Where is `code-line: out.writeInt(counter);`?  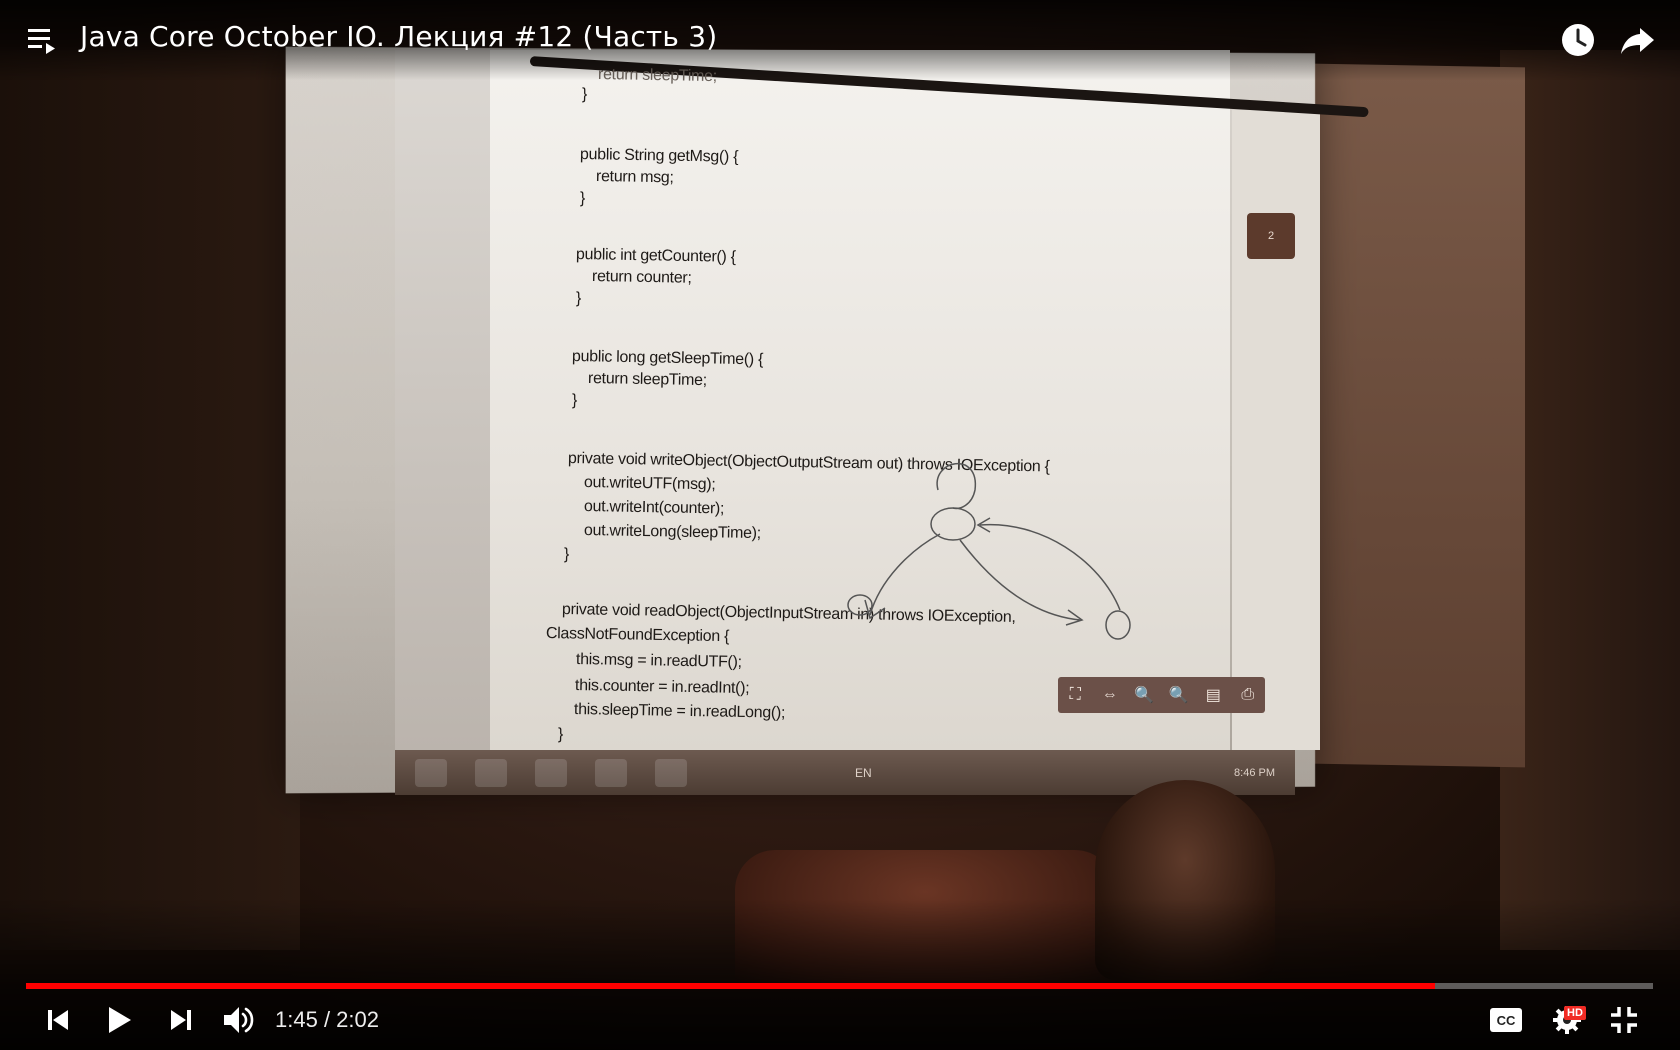 code-line: out.writeInt(counter); is located at coordinates (654, 508).